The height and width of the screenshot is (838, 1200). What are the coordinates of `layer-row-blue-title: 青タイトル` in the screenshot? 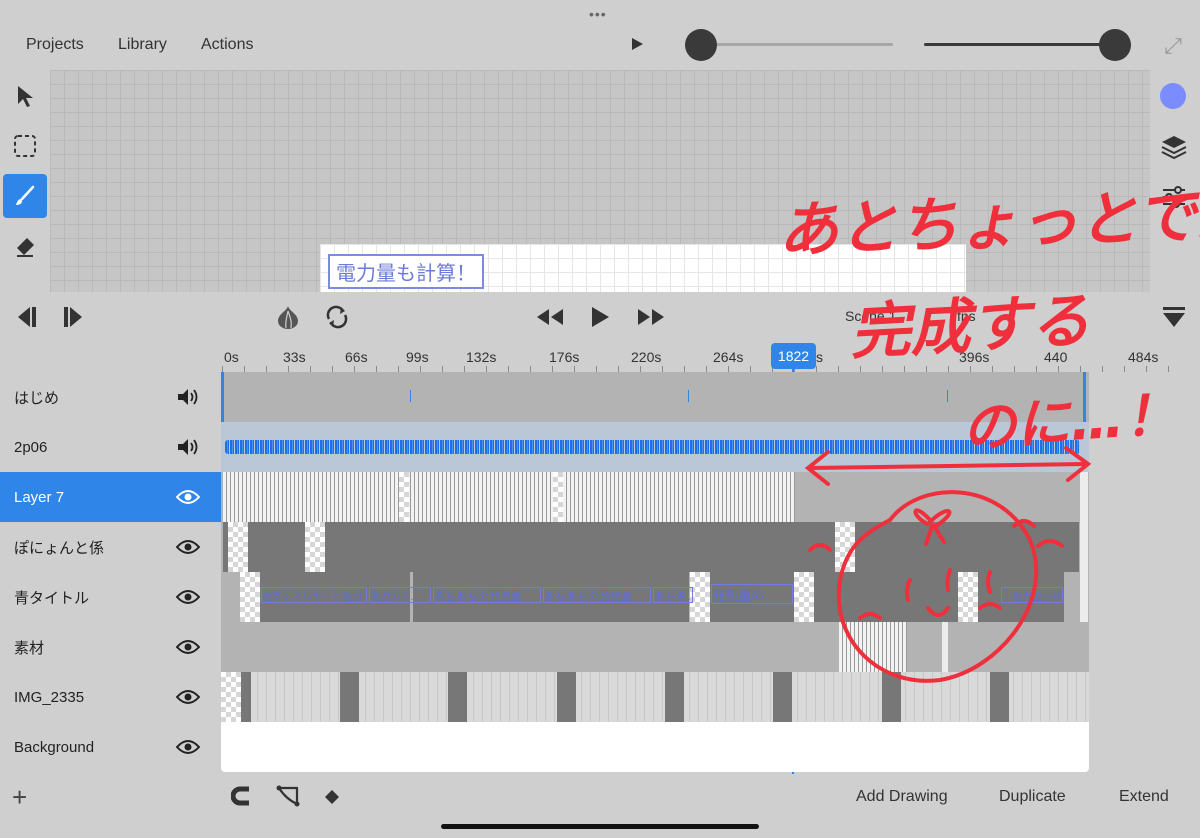 It's located at (110, 597).